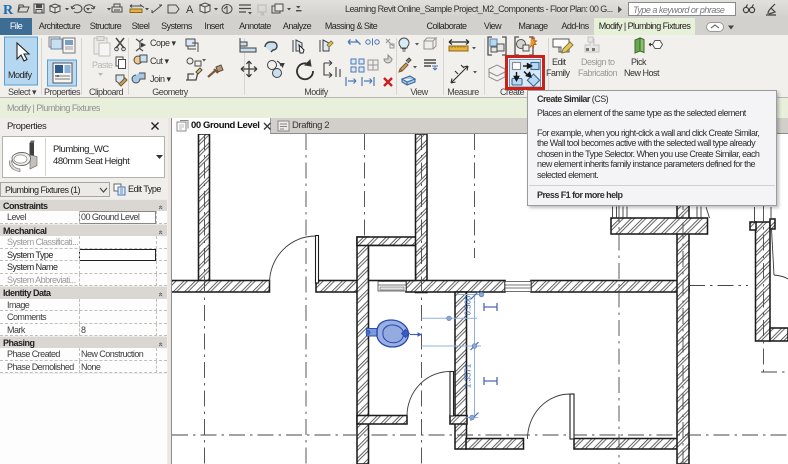 The height and width of the screenshot is (464, 788). I want to click on svg-text: Design to, so click(598, 62).